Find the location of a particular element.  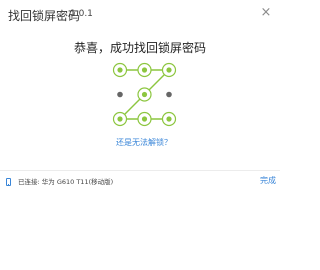

finish-button: 完成 is located at coordinates (275, 181).